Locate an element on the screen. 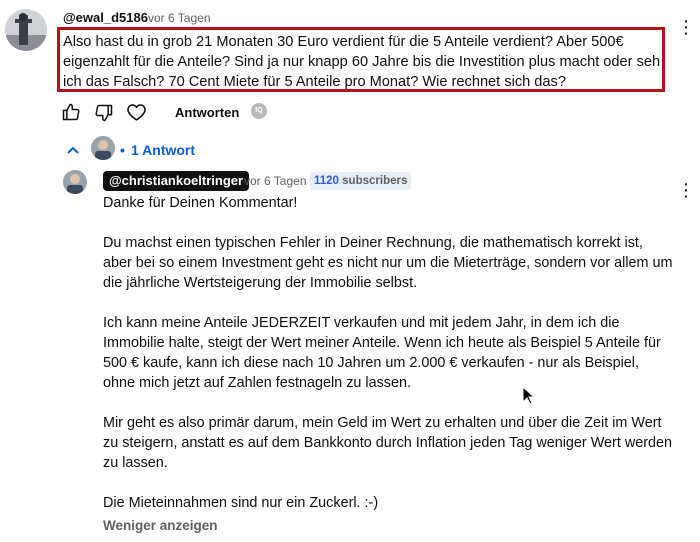 The image size is (700, 542). dislike-icon is located at coordinates (104, 113).